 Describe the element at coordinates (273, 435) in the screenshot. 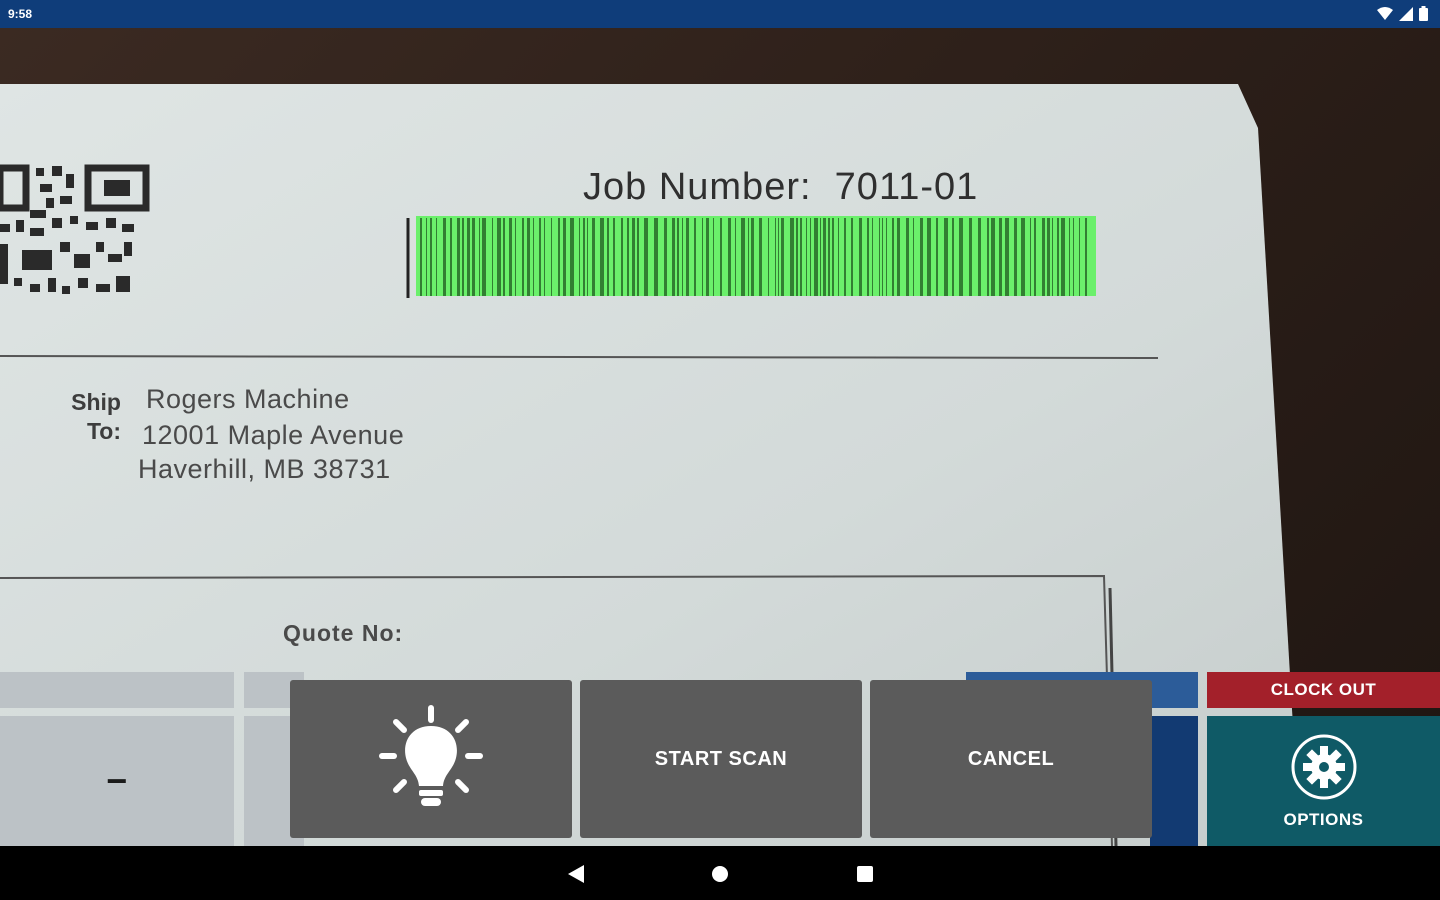

I see `ship-to-line-2: 12001 Maple Avenue` at that location.